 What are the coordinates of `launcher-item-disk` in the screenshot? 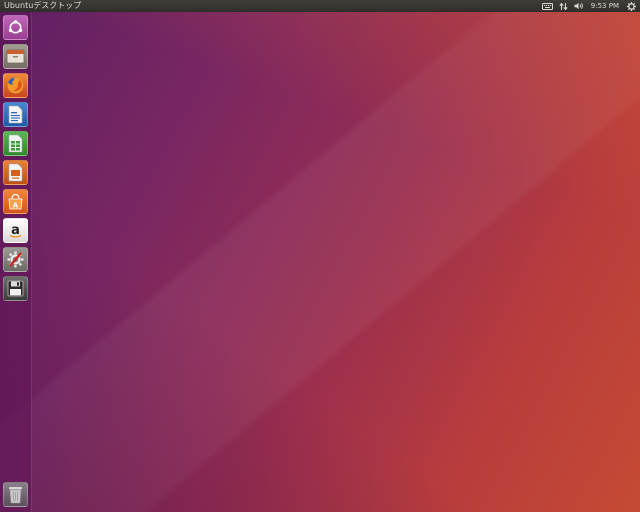 It's located at (15, 288).